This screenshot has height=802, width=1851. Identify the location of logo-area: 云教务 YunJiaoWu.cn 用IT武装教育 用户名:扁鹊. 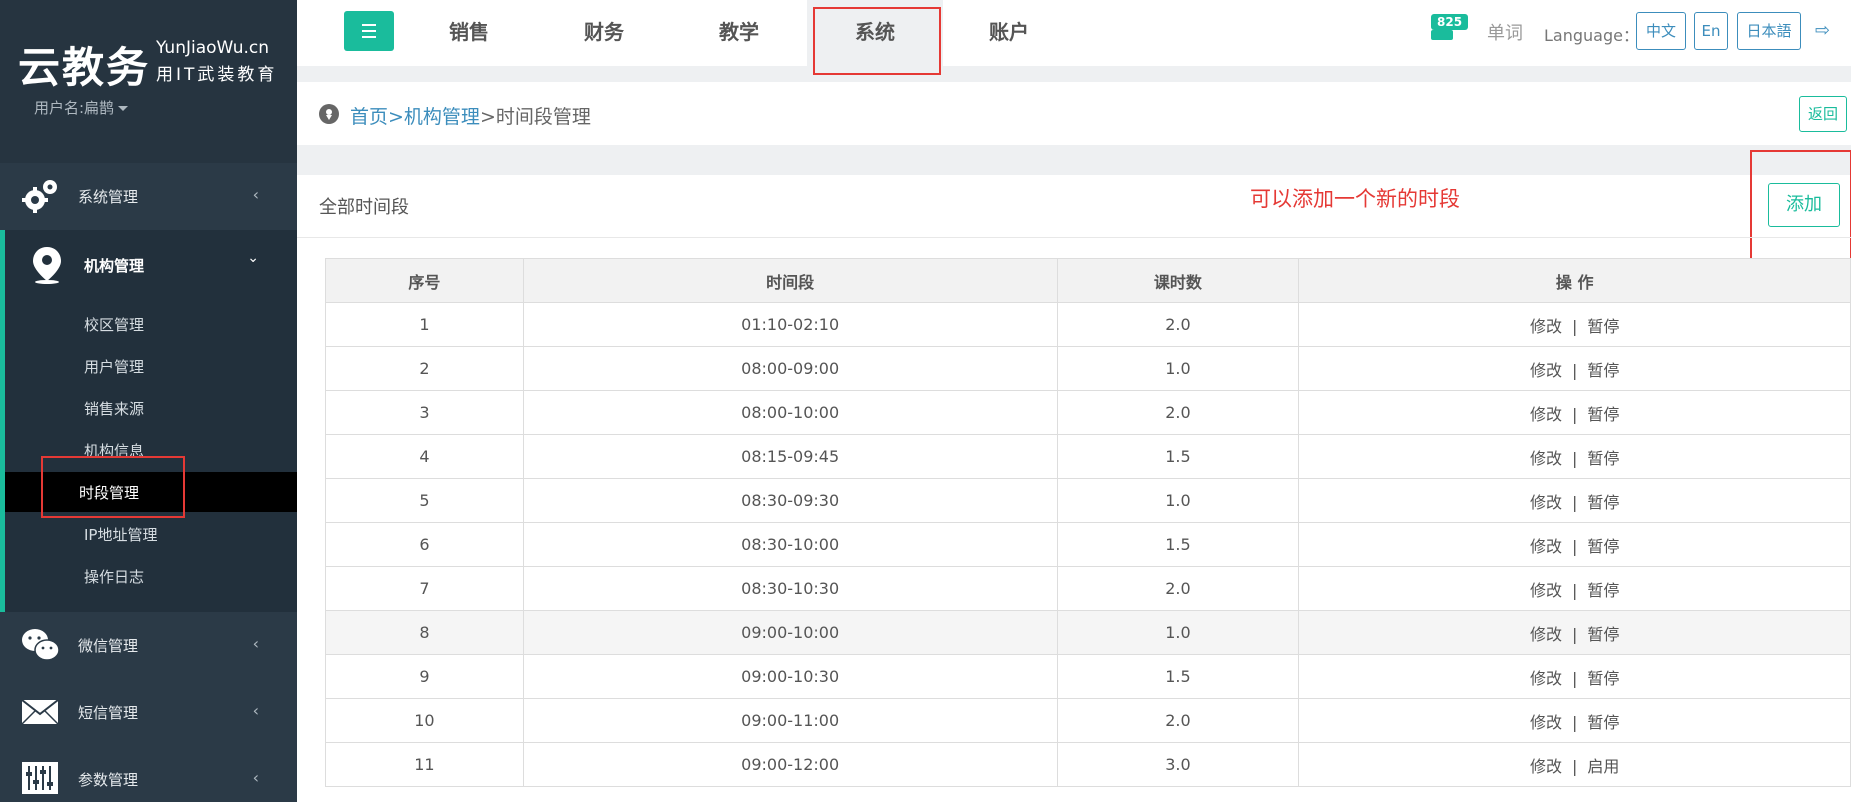
(148, 81).